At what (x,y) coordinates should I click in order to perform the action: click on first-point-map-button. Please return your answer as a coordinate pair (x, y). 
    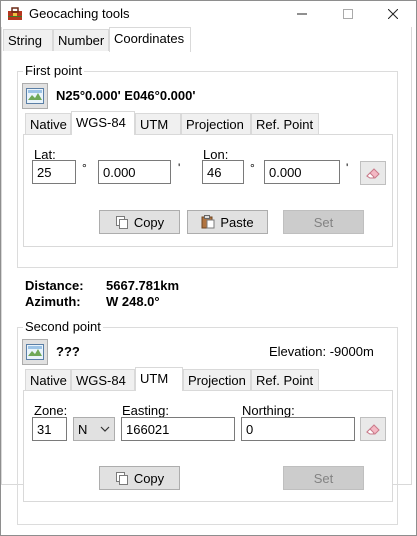
    Looking at the image, I should click on (35, 96).